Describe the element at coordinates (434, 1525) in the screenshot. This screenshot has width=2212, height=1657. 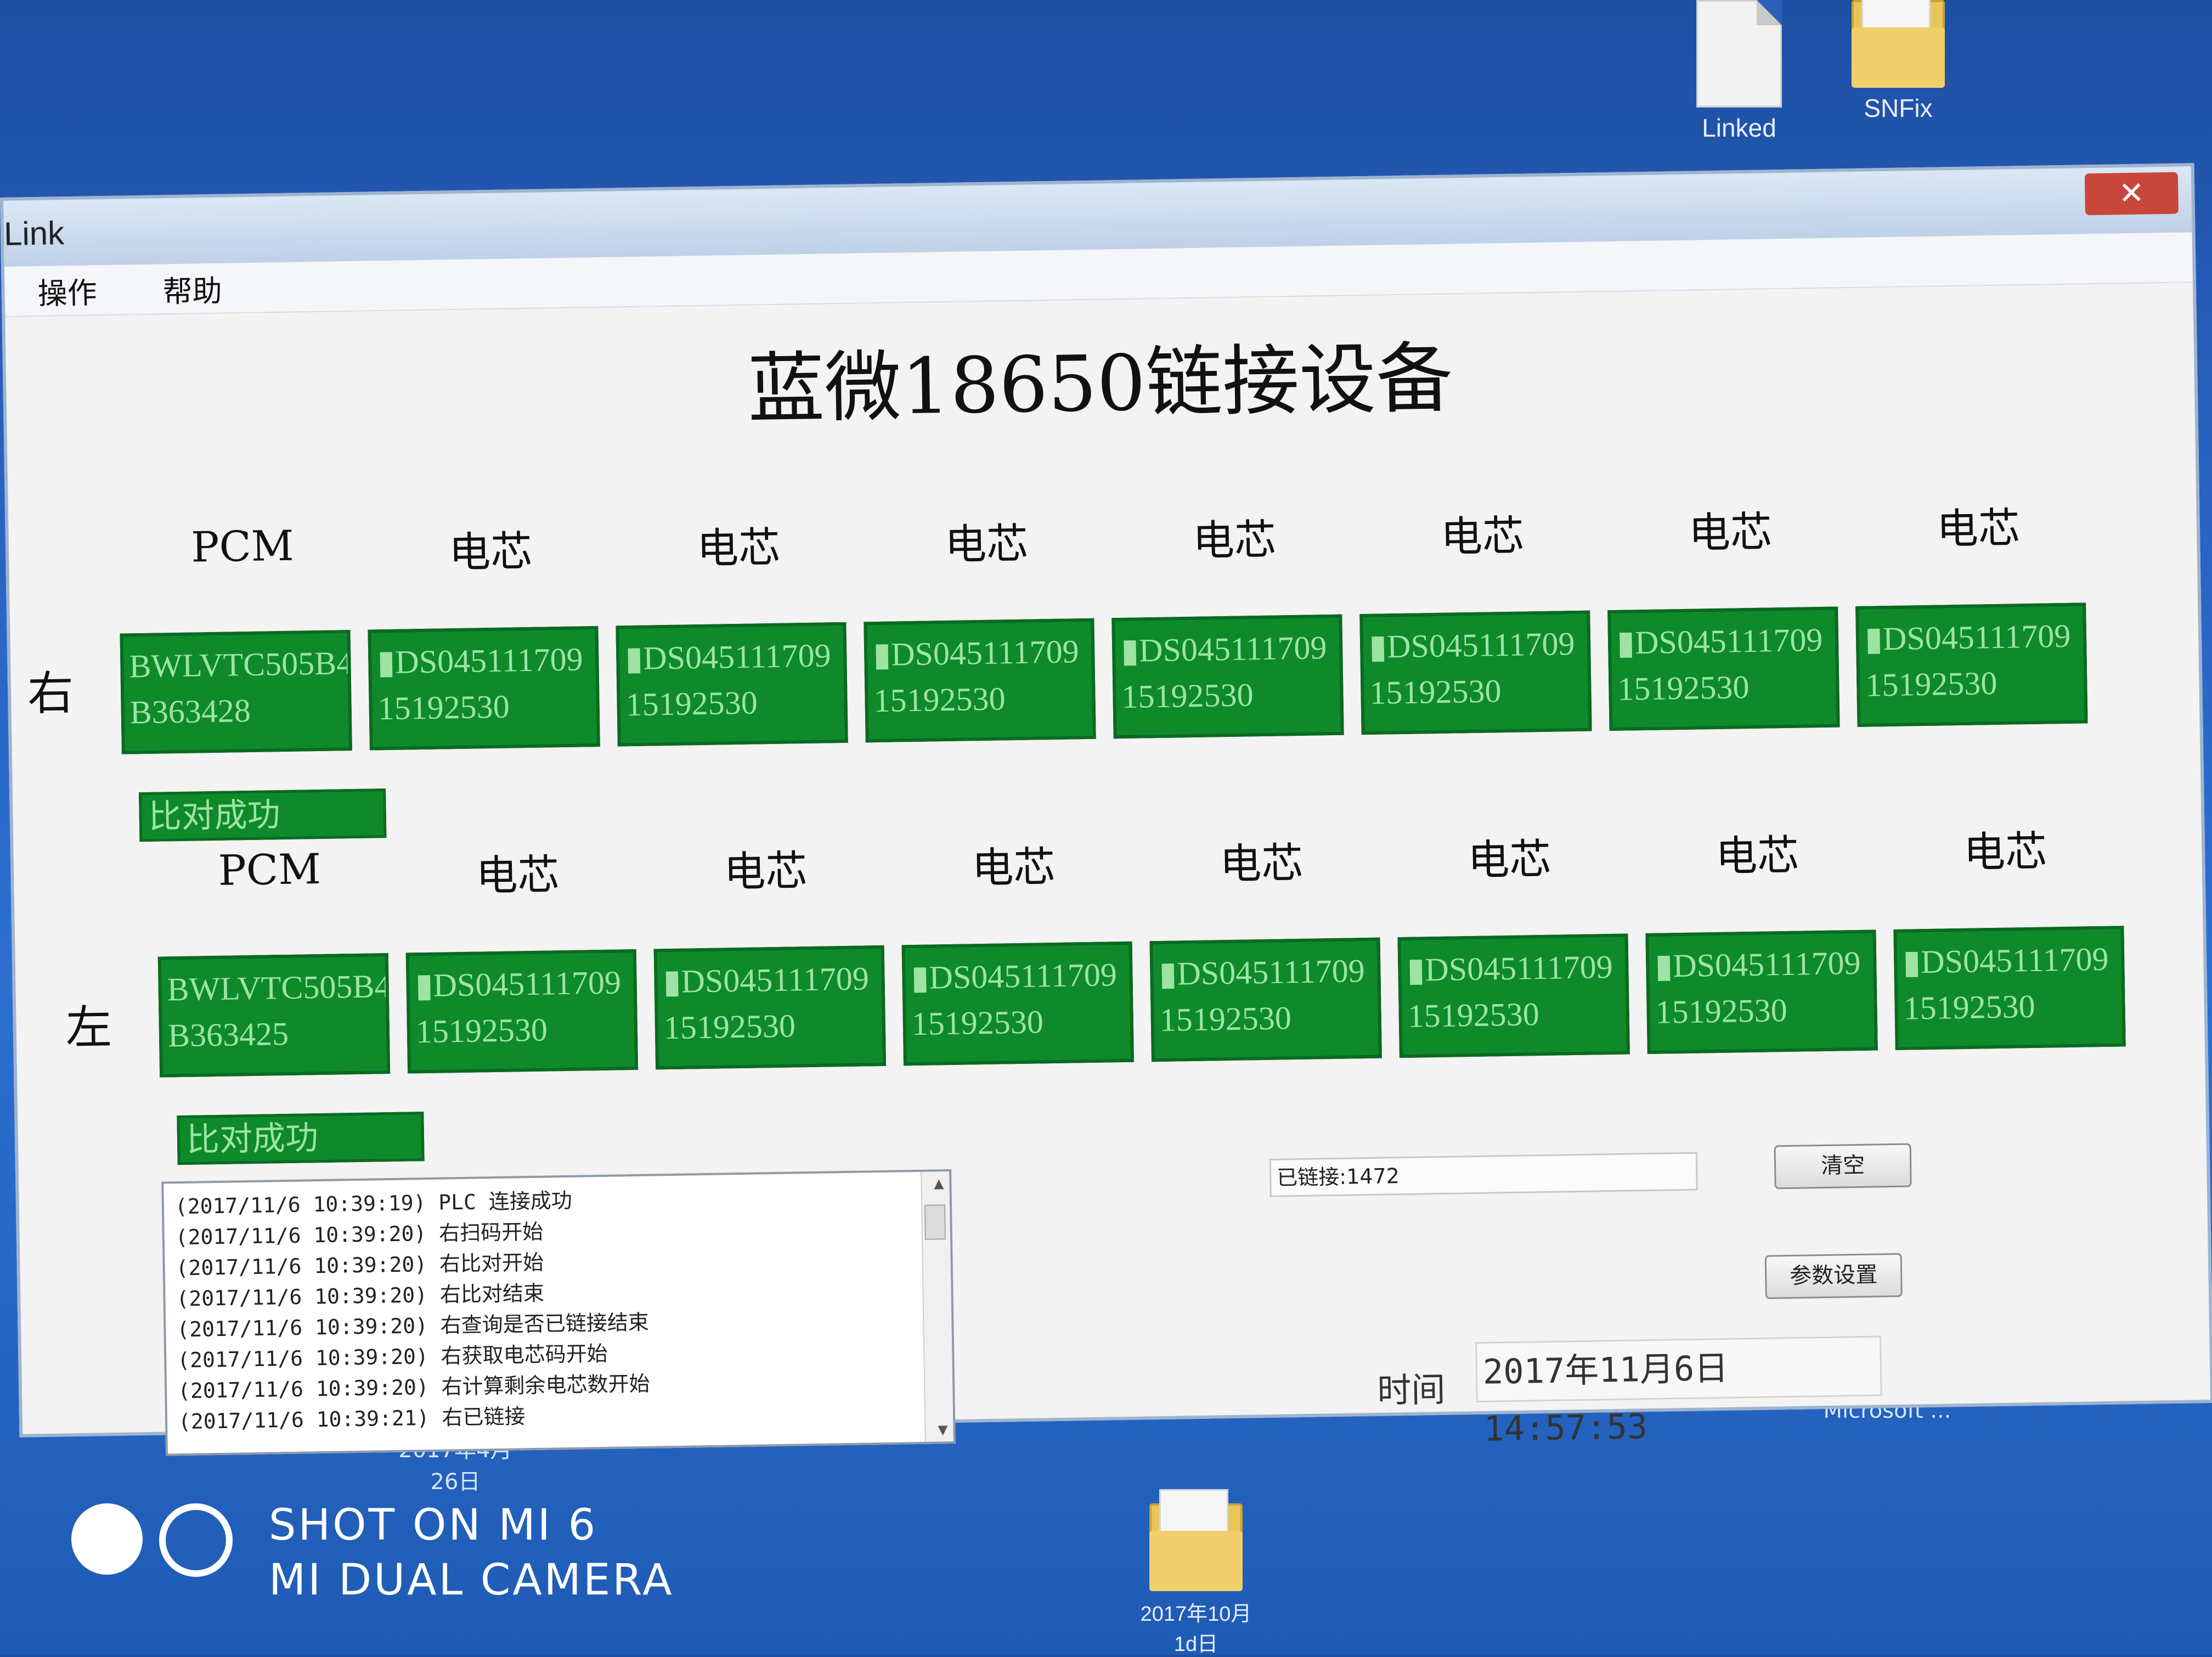
I see `watermark-line1: SHOT ON MI 6` at that location.